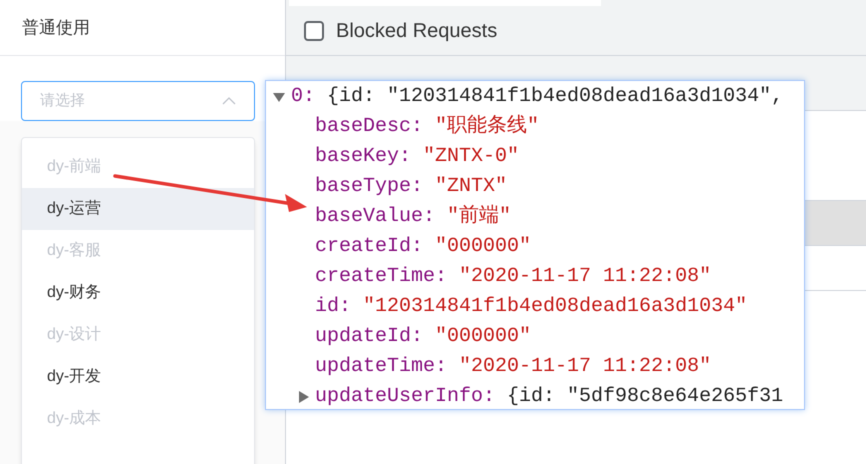 This screenshot has height=464, width=866. I want to click on property-key: id:, so click(333, 307).